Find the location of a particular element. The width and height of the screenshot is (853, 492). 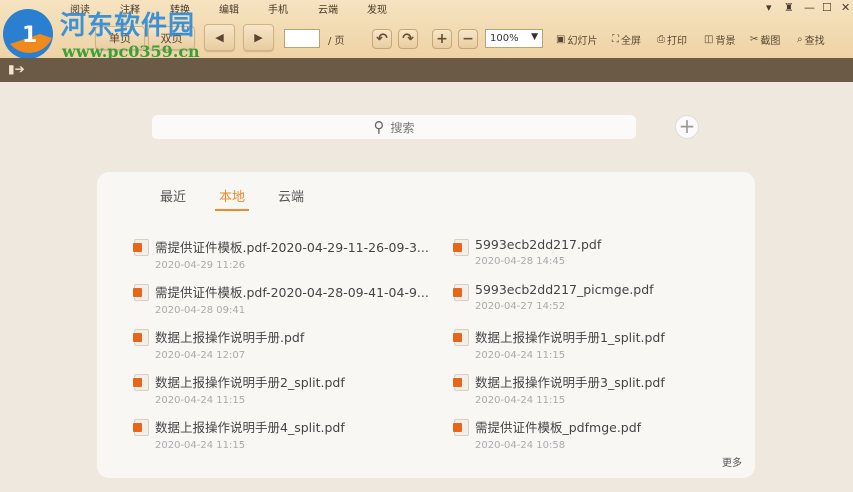

screenshot-button: ✂ 截图 is located at coordinates (765, 39).